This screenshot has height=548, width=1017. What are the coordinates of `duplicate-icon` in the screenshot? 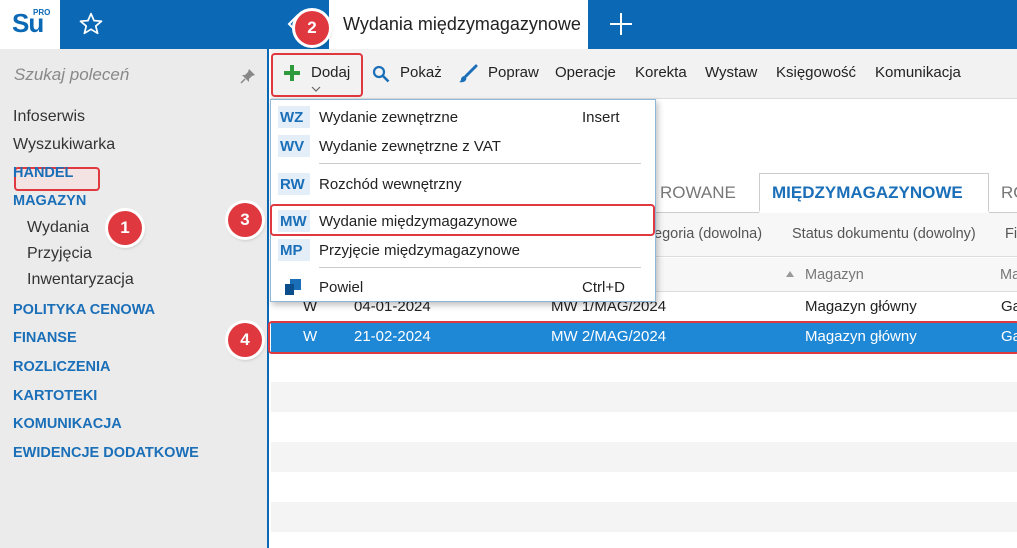 It's located at (293, 287).